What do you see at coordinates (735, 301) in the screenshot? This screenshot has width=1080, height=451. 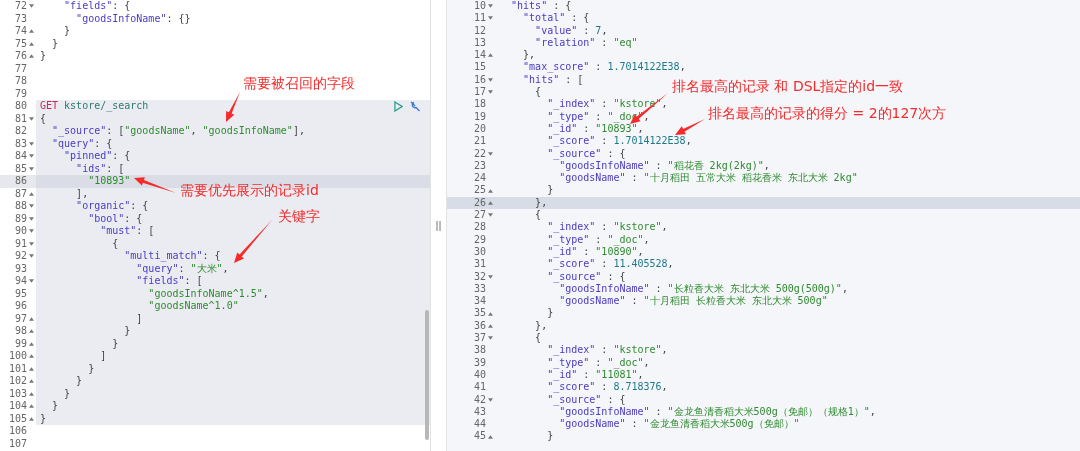 I see `string-value: "十月稻田 长粒香大米 东北大米 500g"` at bounding box center [735, 301].